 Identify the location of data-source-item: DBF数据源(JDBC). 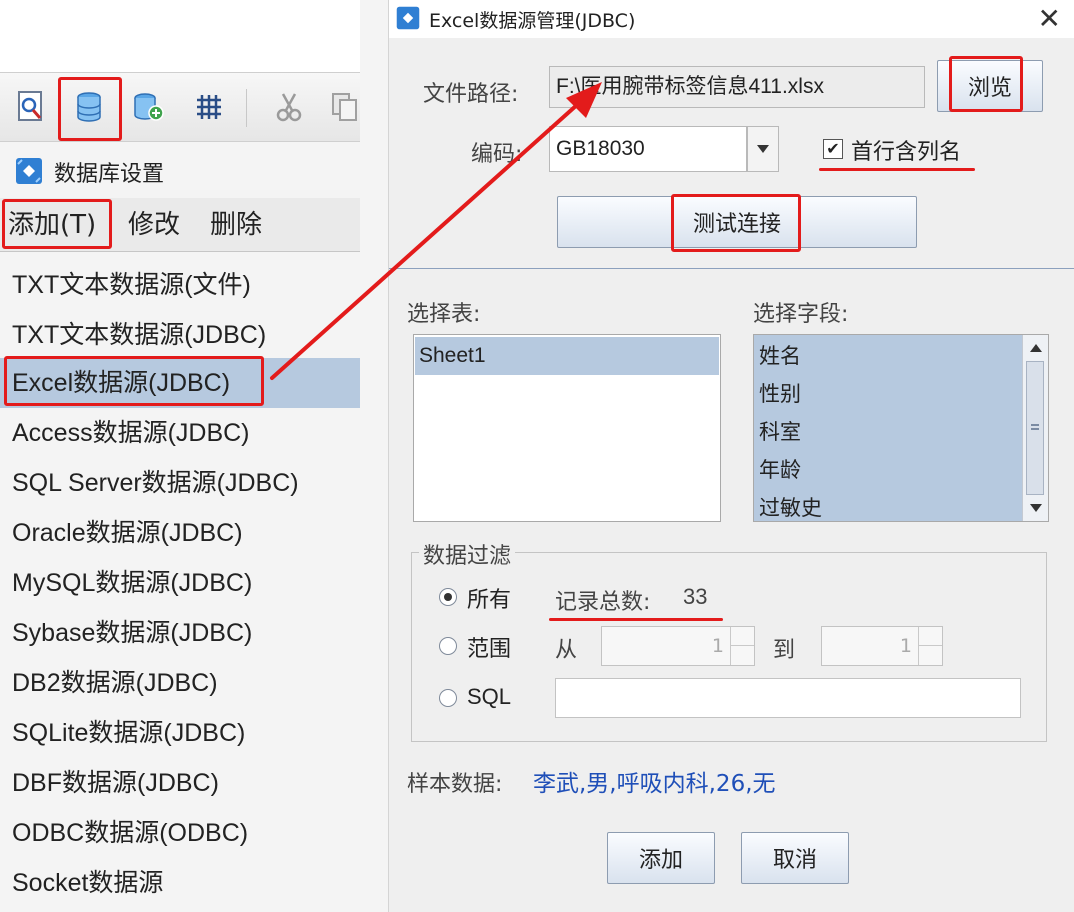
(180, 783).